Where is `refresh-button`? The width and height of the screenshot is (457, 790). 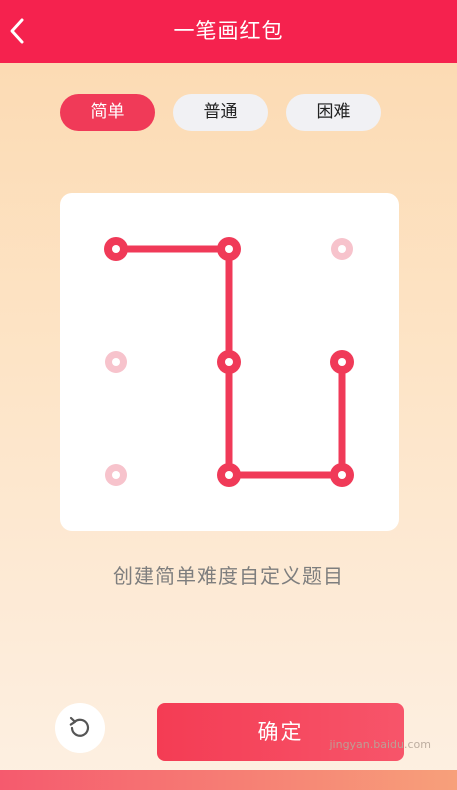 refresh-button is located at coordinates (80, 728).